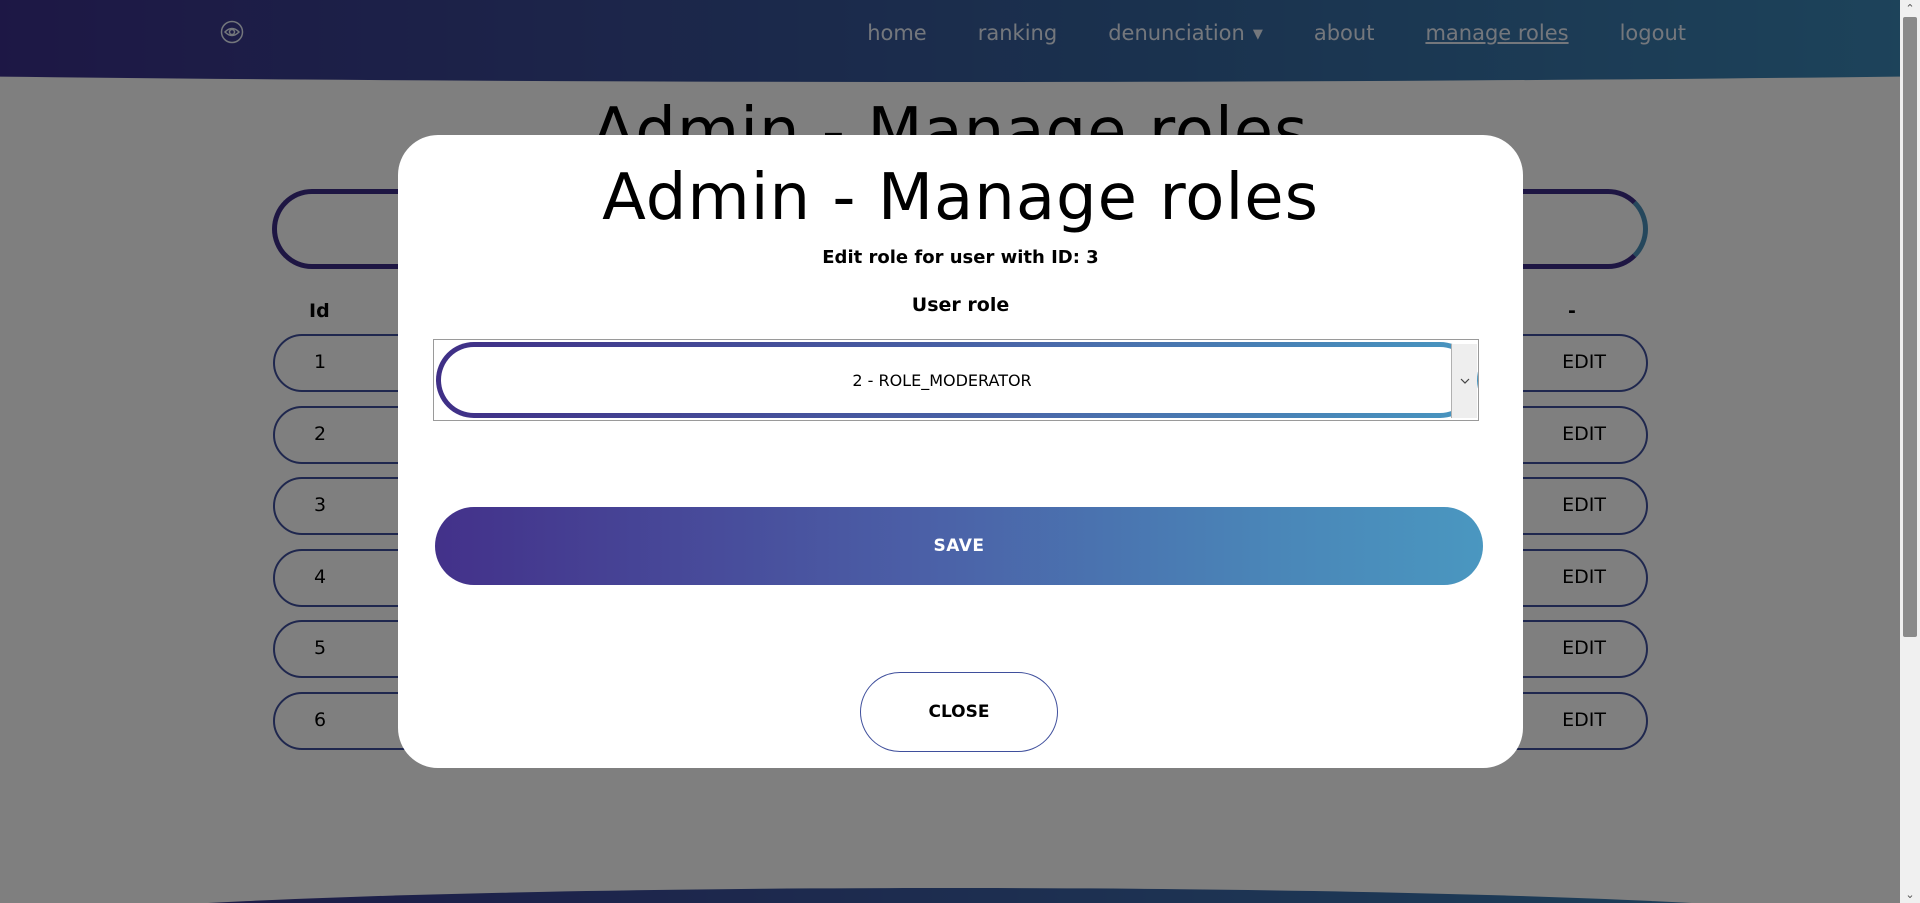 The image size is (1920, 903). What do you see at coordinates (959, 546) in the screenshot?
I see `save-button: SAVE` at bounding box center [959, 546].